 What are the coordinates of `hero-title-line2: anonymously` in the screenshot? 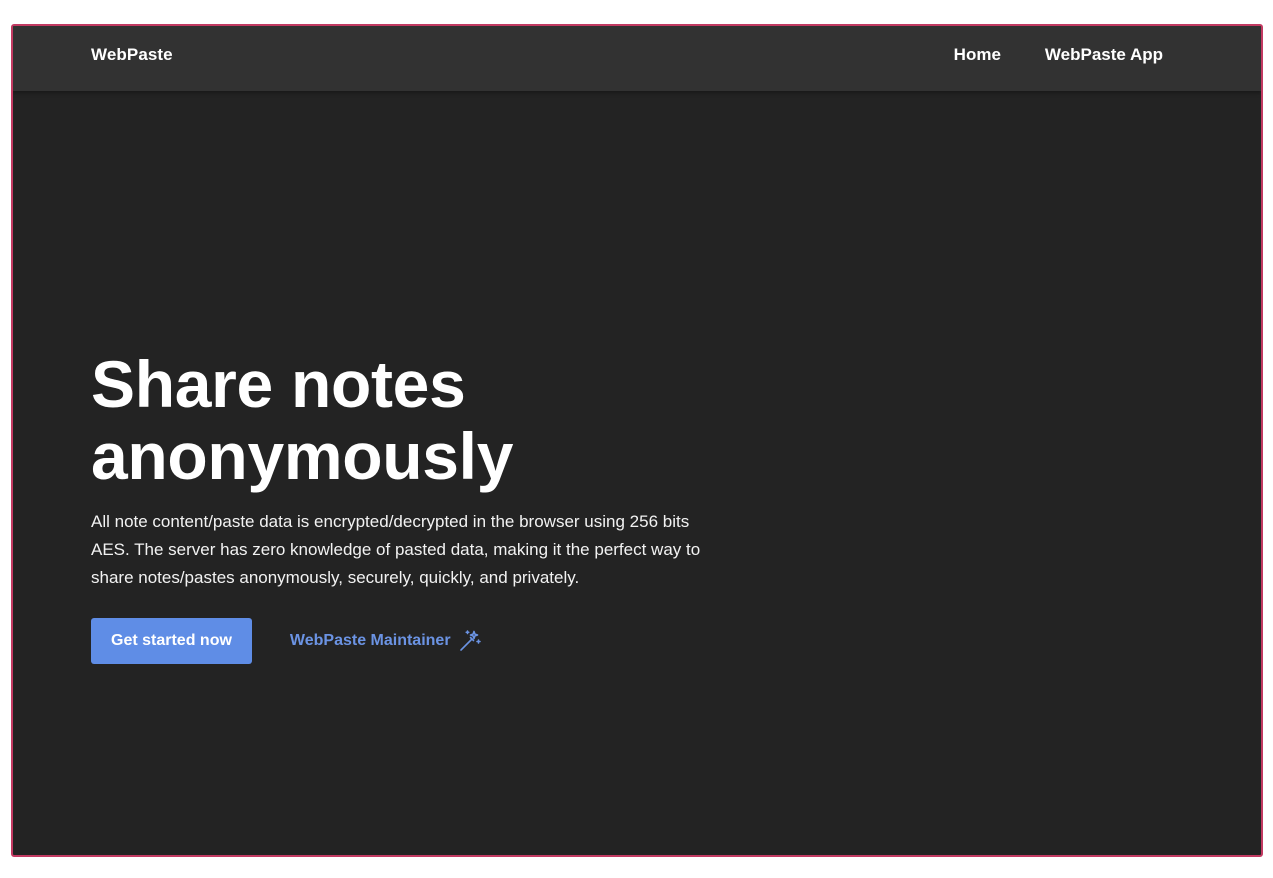 It's located at (302, 456).